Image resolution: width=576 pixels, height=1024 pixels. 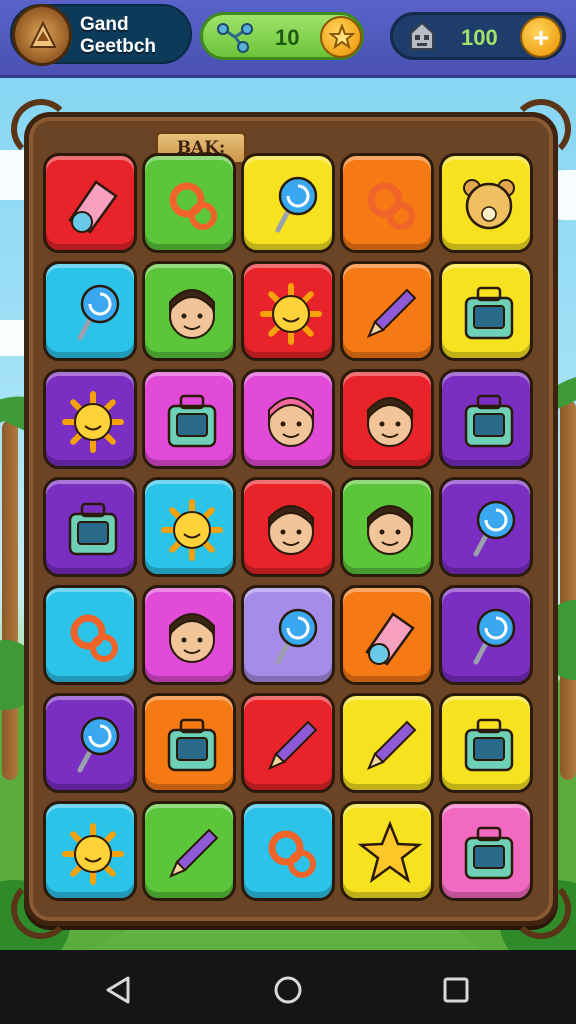 I want to click on tile-explorer-avatar, so click(x=387, y=527).